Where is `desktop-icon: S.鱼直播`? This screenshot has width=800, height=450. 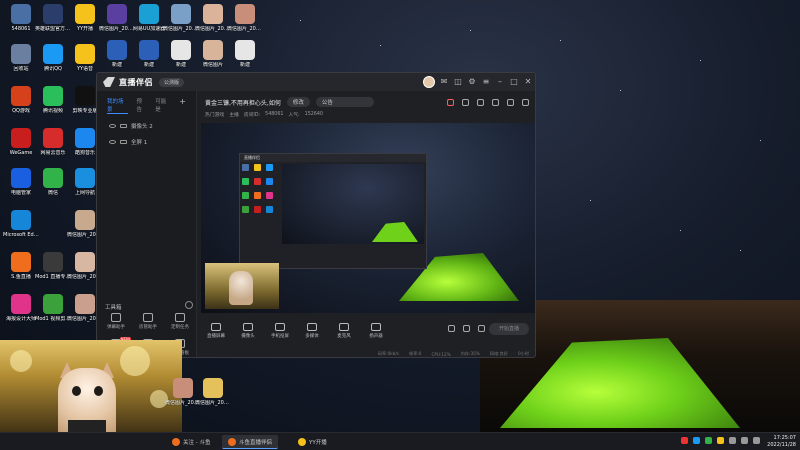 desktop-icon: S.鱼直播 is located at coordinates (21, 271).